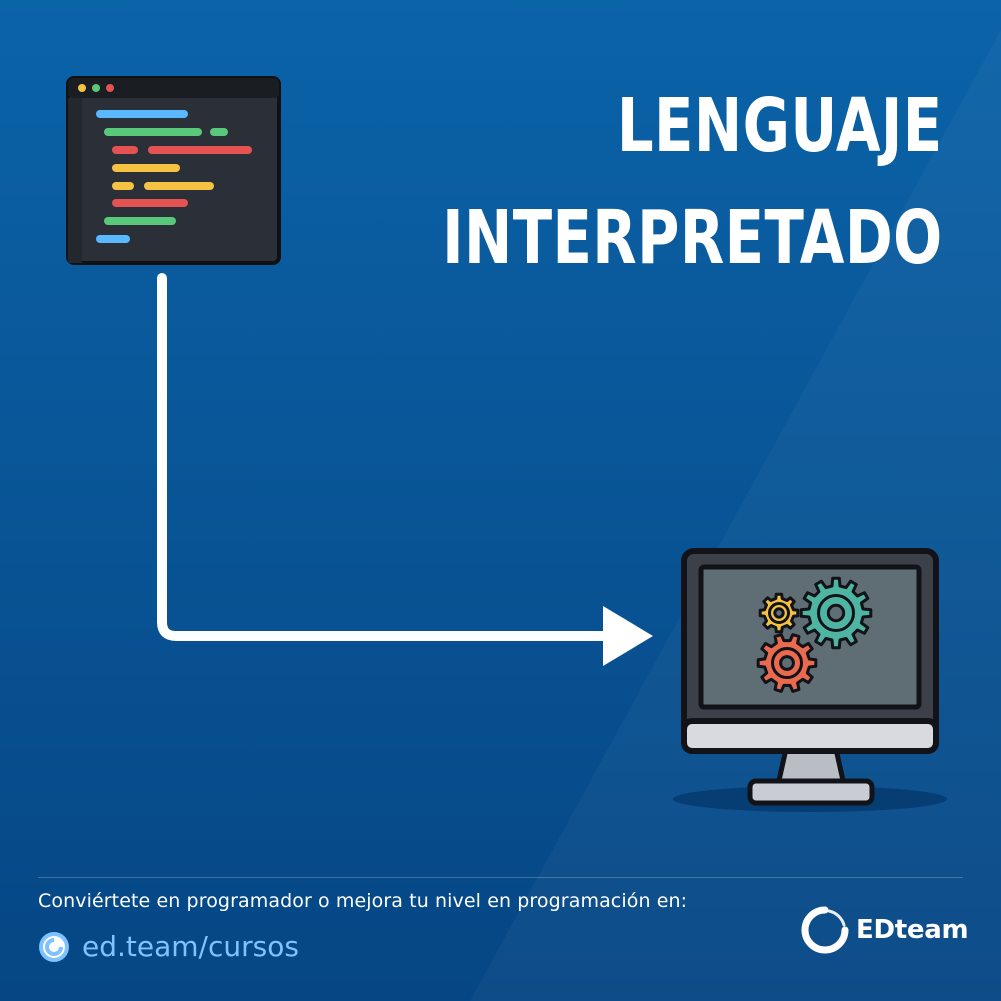  What do you see at coordinates (110, 88) in the screenshot?
I see `window-dot-red` at bounding box center [110, 88].